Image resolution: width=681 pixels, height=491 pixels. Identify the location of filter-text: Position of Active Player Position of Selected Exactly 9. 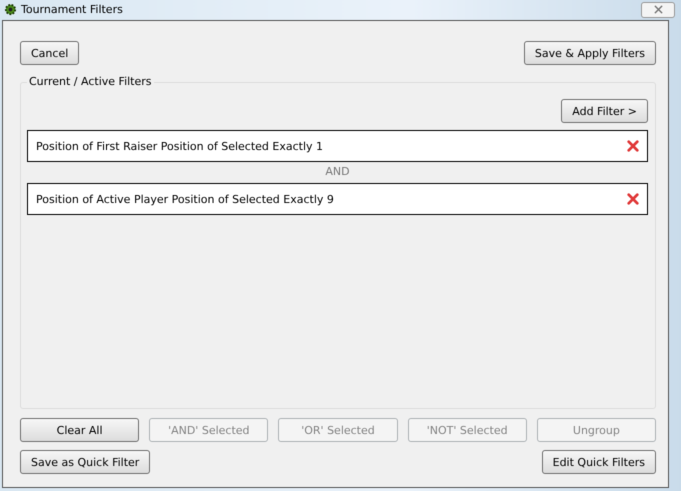
(185, 199).